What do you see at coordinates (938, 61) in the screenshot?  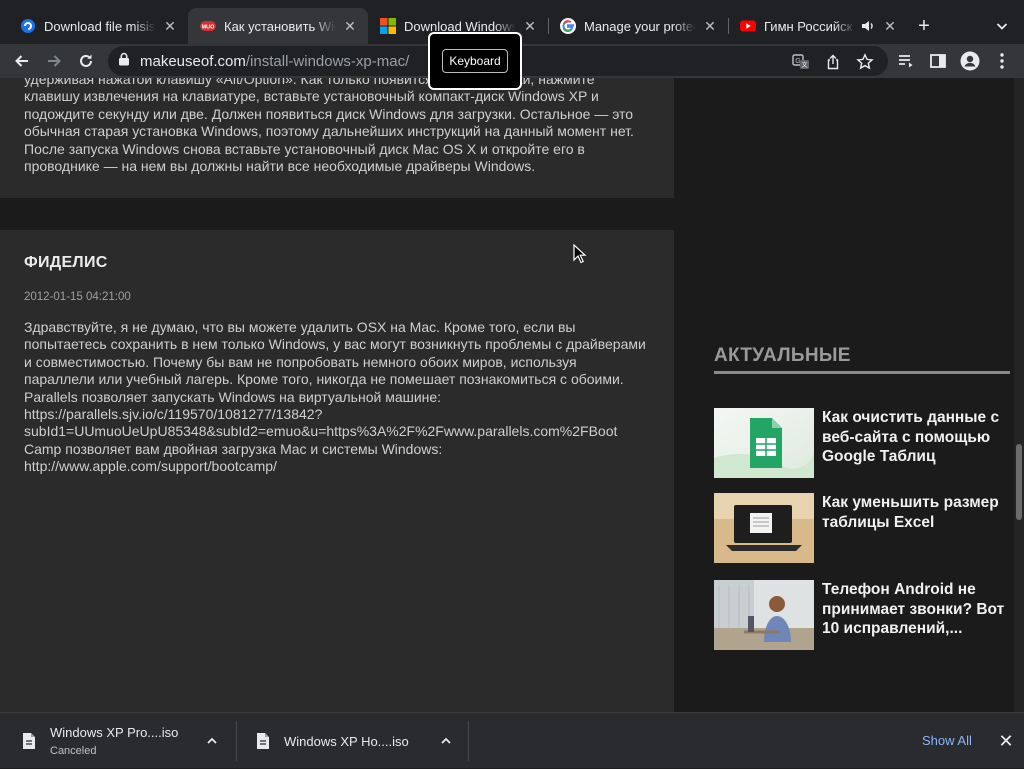 I see `side-panel-icon` at bounding box center [938, 61].